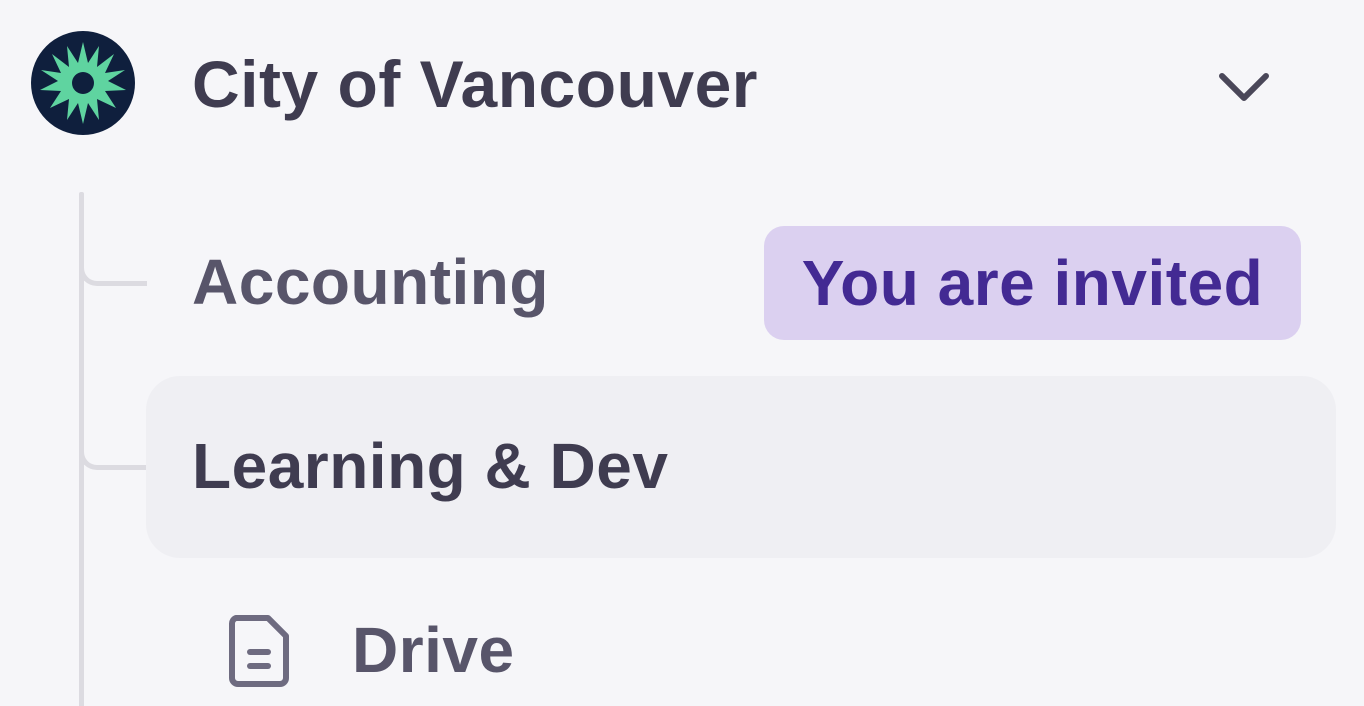  Describe the element at coordinates (433, 650) in the screenshot. I see `sub-item-label: Drive` at that location.